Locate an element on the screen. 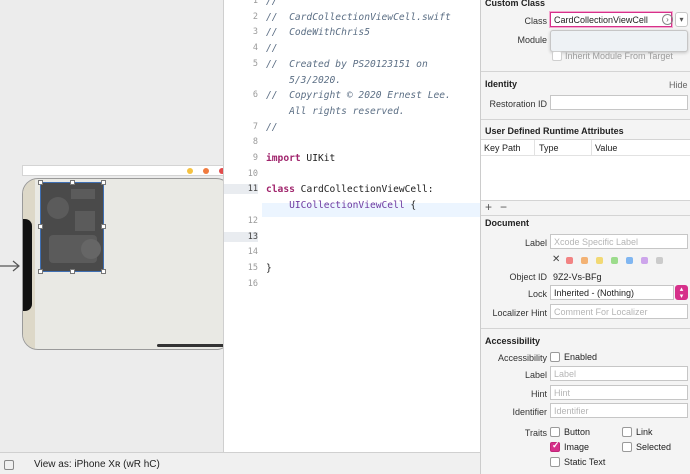 The width and height of the screenshot is (690, 474). trait-static-text-checkbox is located at coordinates (555, 462).